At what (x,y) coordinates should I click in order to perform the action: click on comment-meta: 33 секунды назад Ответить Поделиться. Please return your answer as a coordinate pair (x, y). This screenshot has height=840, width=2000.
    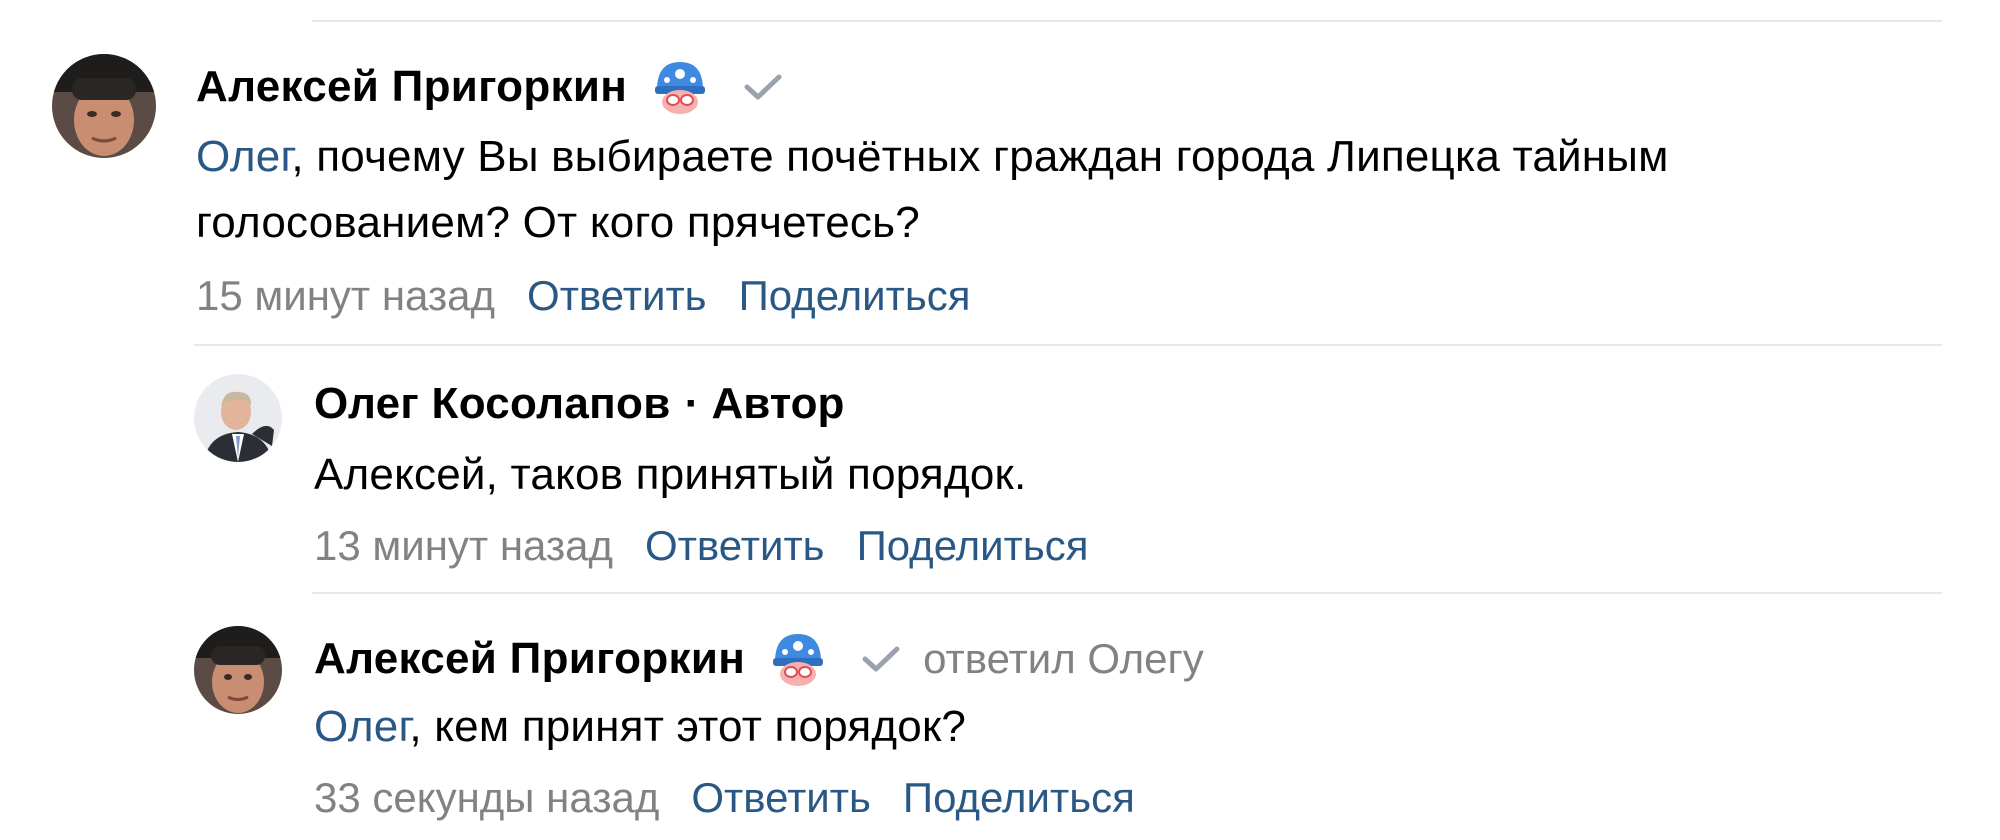
    Looking at the image, I should click on (724, 798).